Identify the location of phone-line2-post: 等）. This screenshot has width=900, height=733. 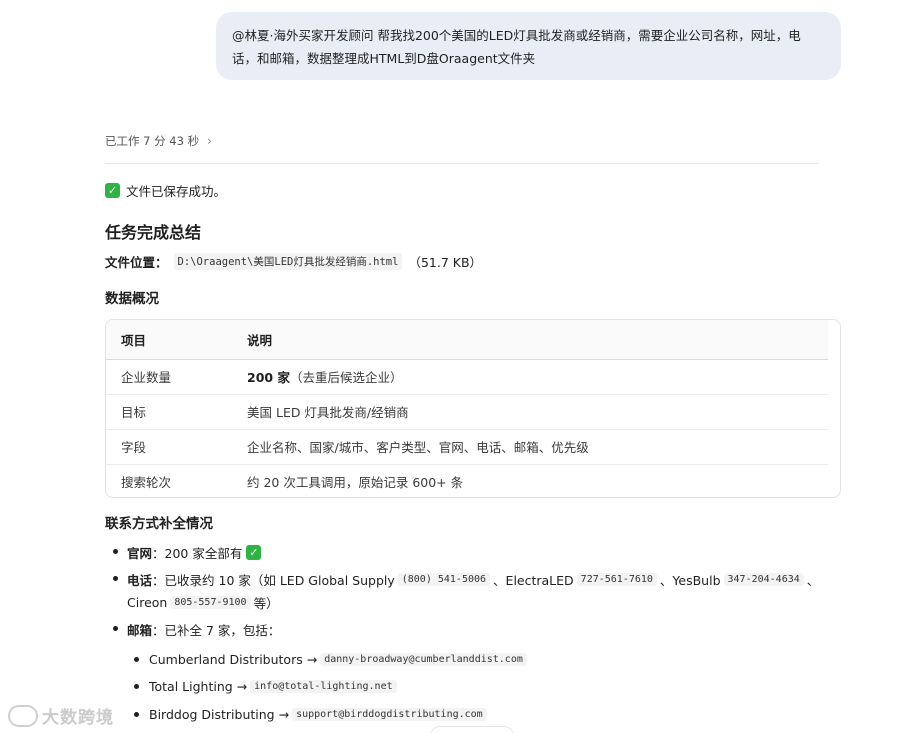
(266, 603).